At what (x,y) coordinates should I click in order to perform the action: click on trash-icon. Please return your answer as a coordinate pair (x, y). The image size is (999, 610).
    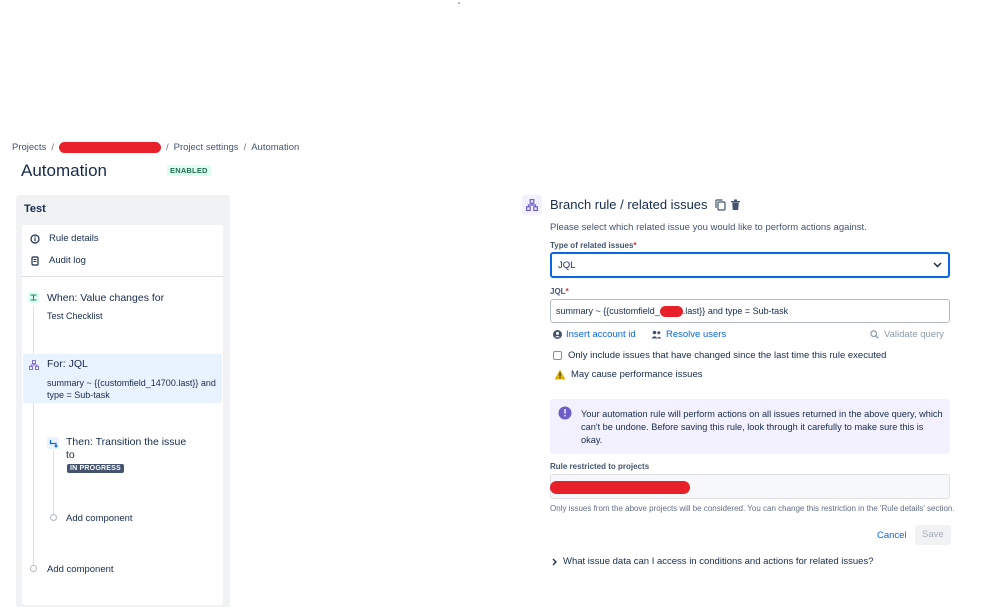
    Looking at the image, I should click on (735, 205).